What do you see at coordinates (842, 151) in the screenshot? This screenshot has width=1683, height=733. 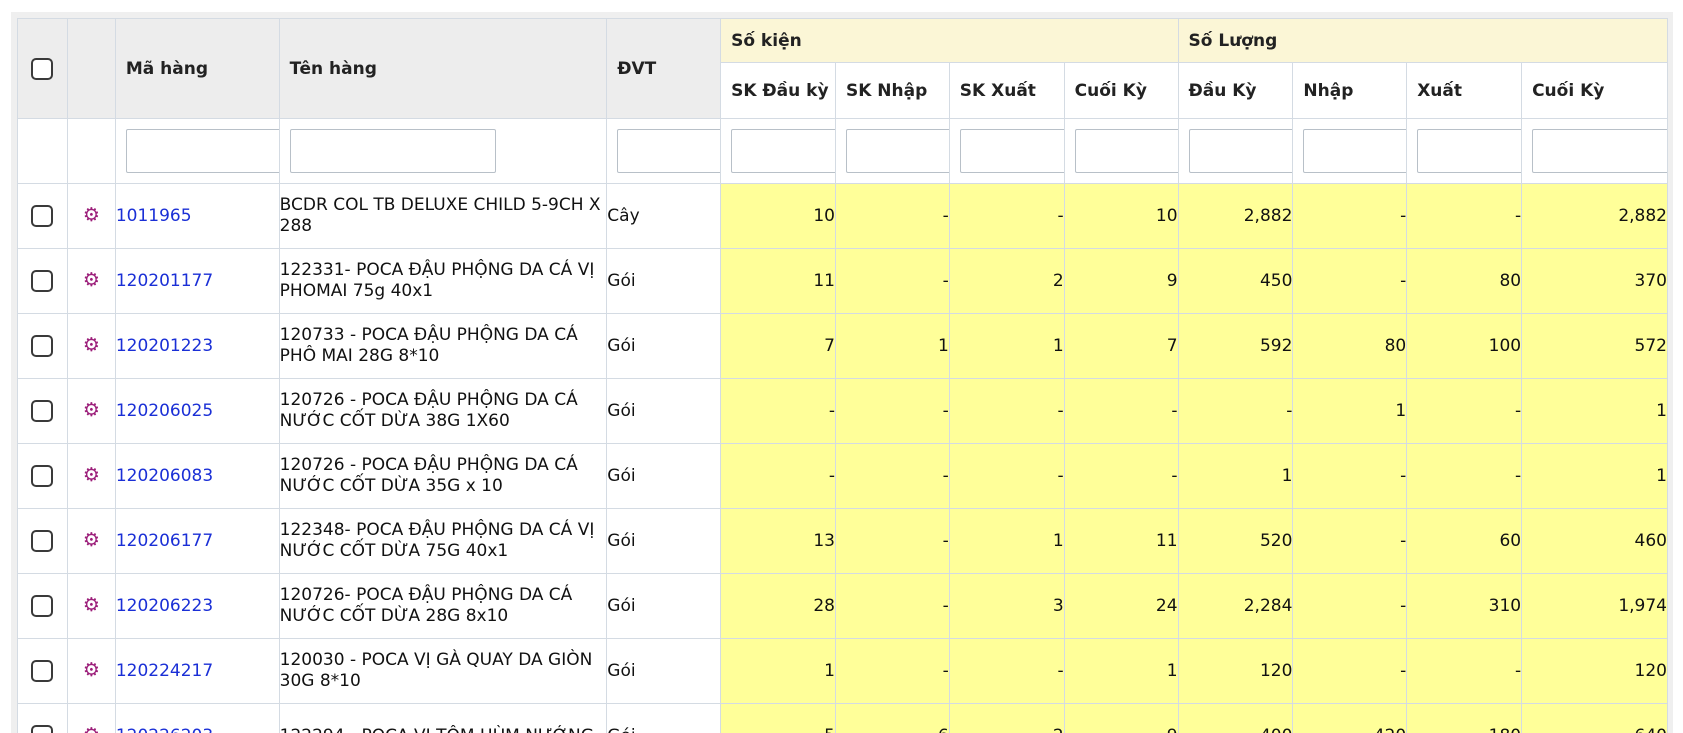 I see `filter-row` at bounding box center [842, 151].